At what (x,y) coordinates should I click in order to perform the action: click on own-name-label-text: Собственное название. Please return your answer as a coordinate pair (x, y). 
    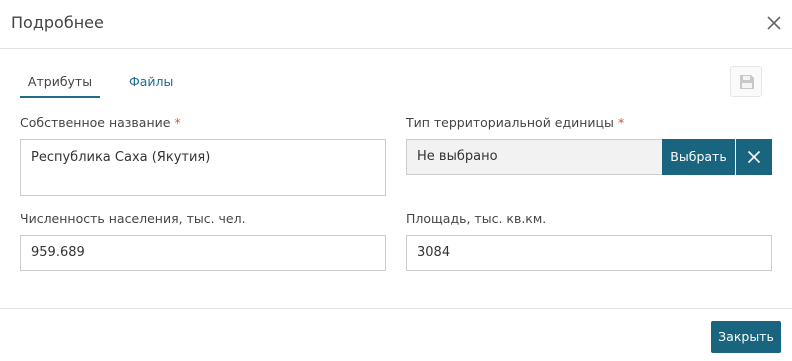
    Looking at the image, I should click on (95, 122).